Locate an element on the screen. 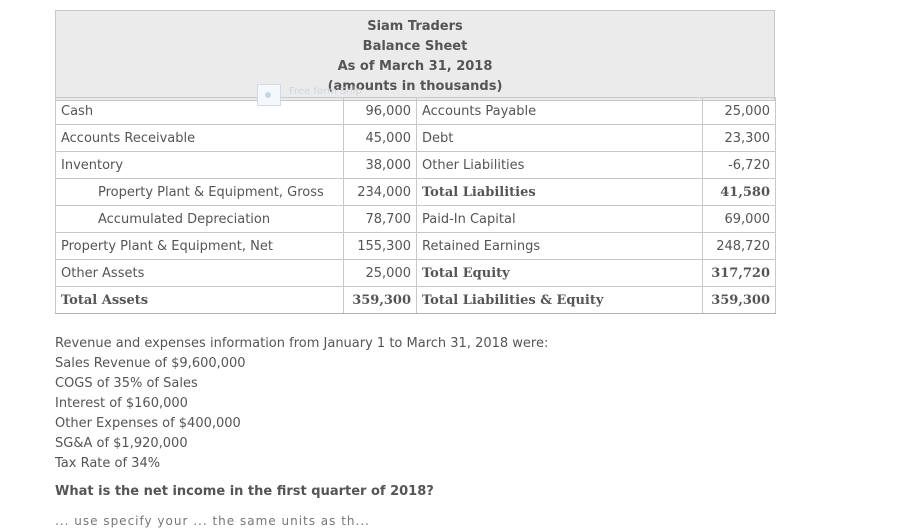 The height and width of the screenshot is (528, 897). statement-name: Balance Sheet is located at coordinates (415, 46).